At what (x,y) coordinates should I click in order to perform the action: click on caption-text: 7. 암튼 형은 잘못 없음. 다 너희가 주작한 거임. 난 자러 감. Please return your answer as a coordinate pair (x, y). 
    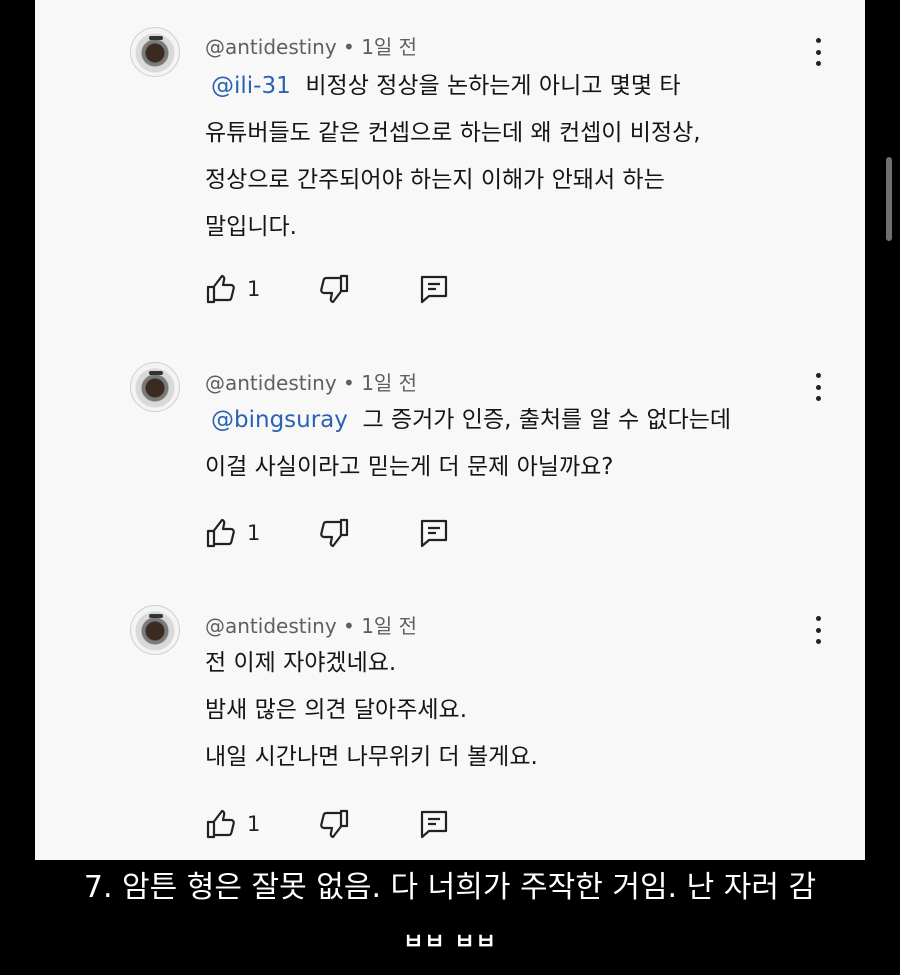
    Looking at the image, I should click on (450, 887).